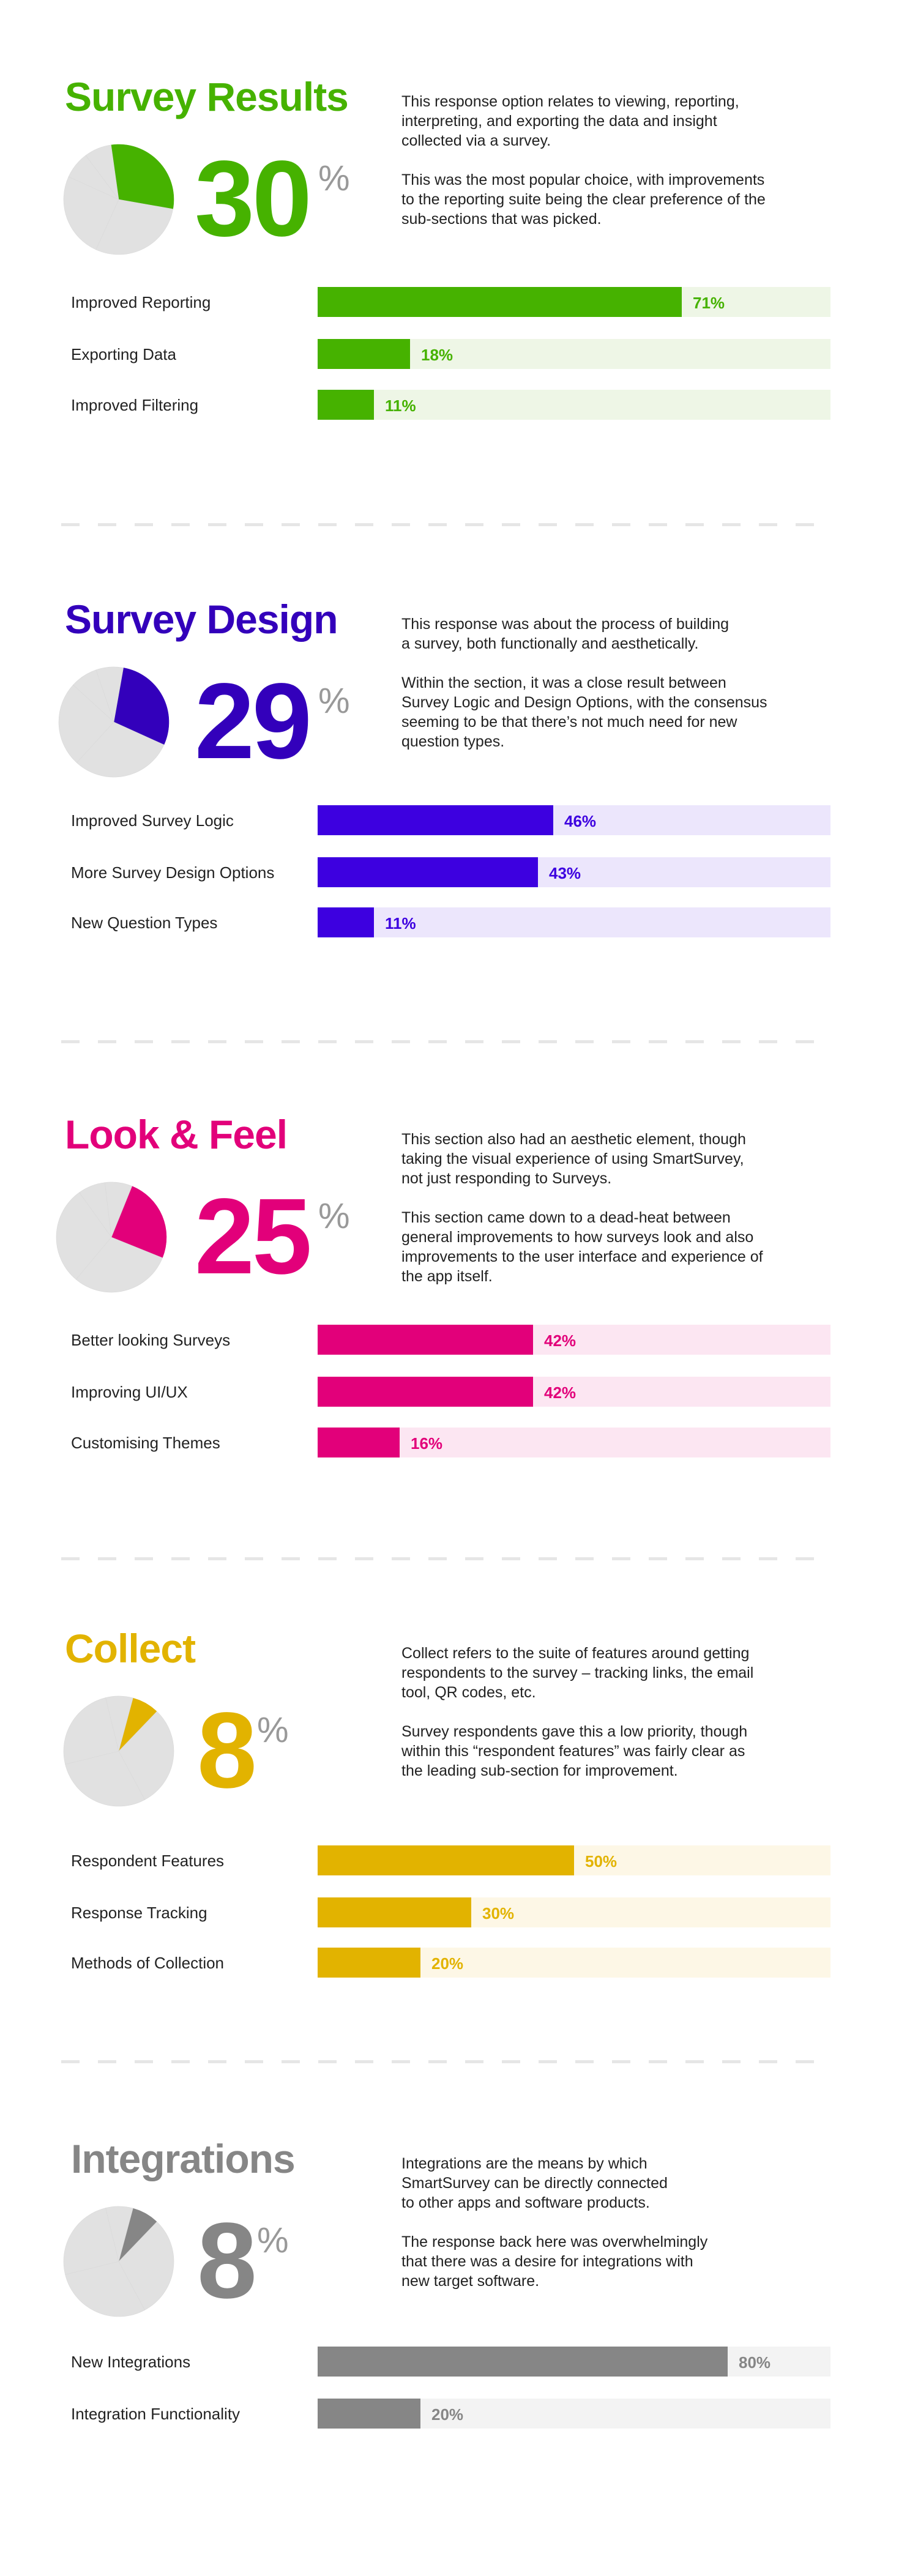  What do you see at coordinates (156, 2414) in the screenshot?
I see `bar-label: Integration Functionality` at bounding box center [156, 2414].